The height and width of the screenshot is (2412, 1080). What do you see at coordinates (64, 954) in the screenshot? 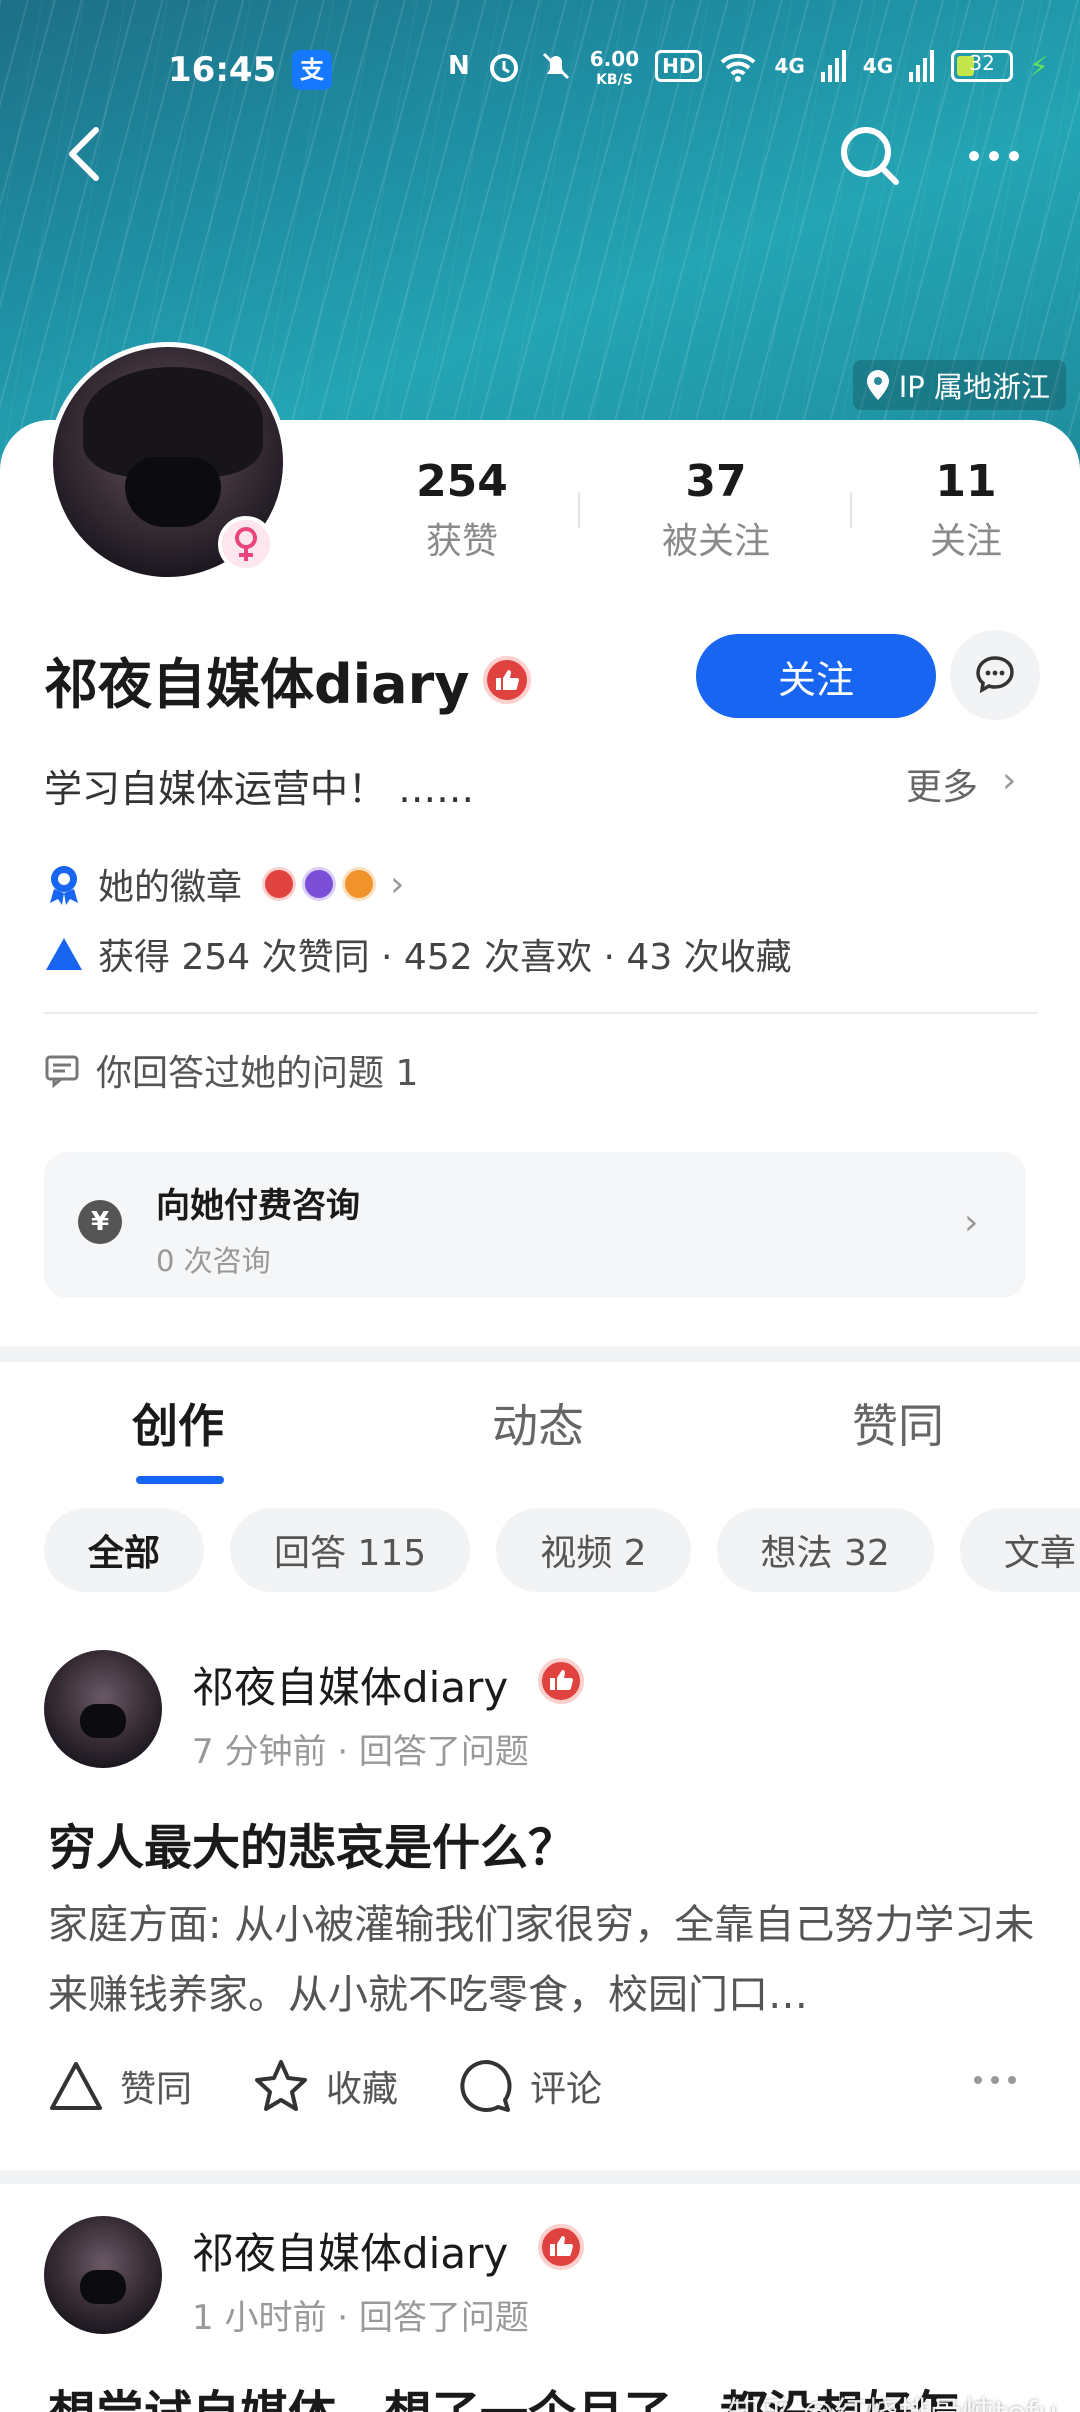
I see `upvote-triangle-icon` at bounding box center [64, 954].